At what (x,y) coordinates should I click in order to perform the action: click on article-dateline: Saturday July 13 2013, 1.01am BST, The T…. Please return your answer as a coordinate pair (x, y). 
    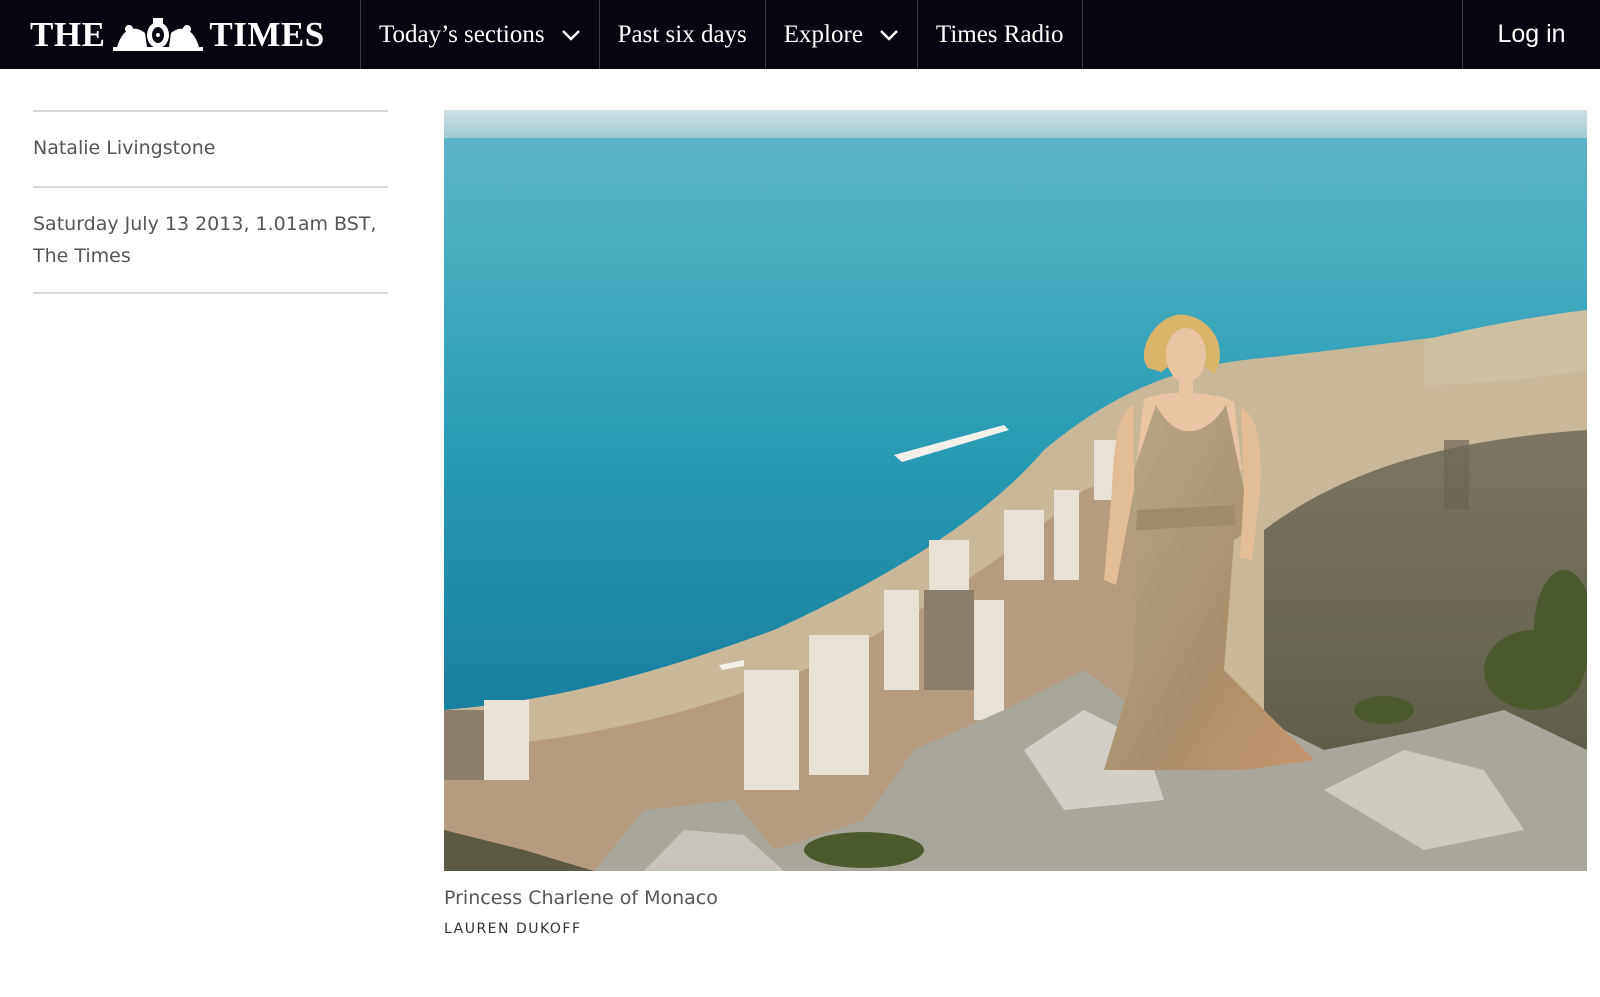
    Looking at the image, I should click on (210, 239).